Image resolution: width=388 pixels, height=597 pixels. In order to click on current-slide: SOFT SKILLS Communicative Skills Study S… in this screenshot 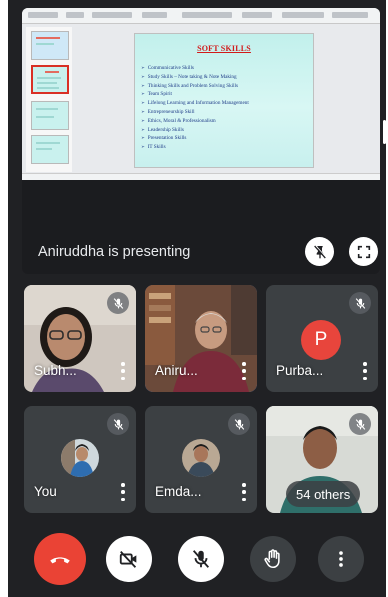, I will do `click(224, 100)`.